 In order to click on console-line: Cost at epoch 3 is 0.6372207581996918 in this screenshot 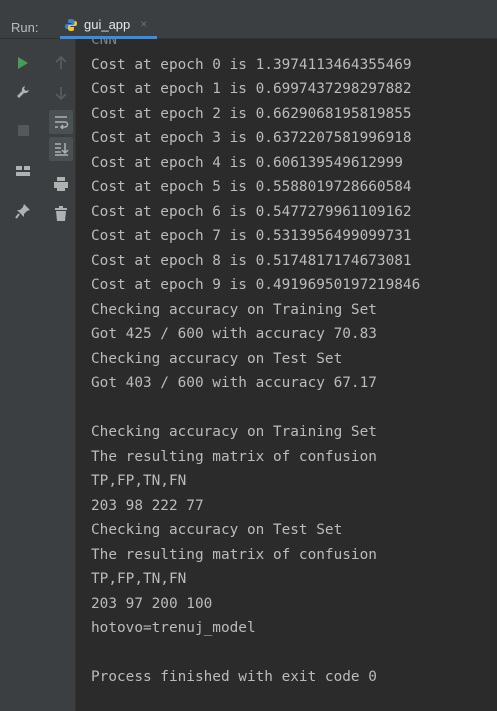, I will do `click(251, 138)`.